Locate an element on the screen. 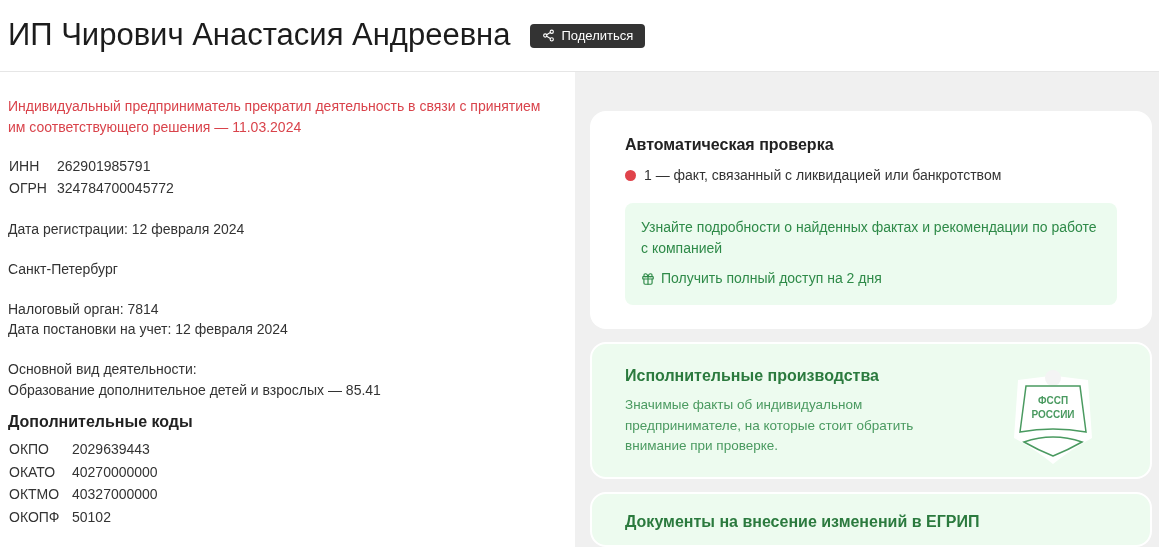  code-label: ОКАТО is located at coordinates (32, 472).